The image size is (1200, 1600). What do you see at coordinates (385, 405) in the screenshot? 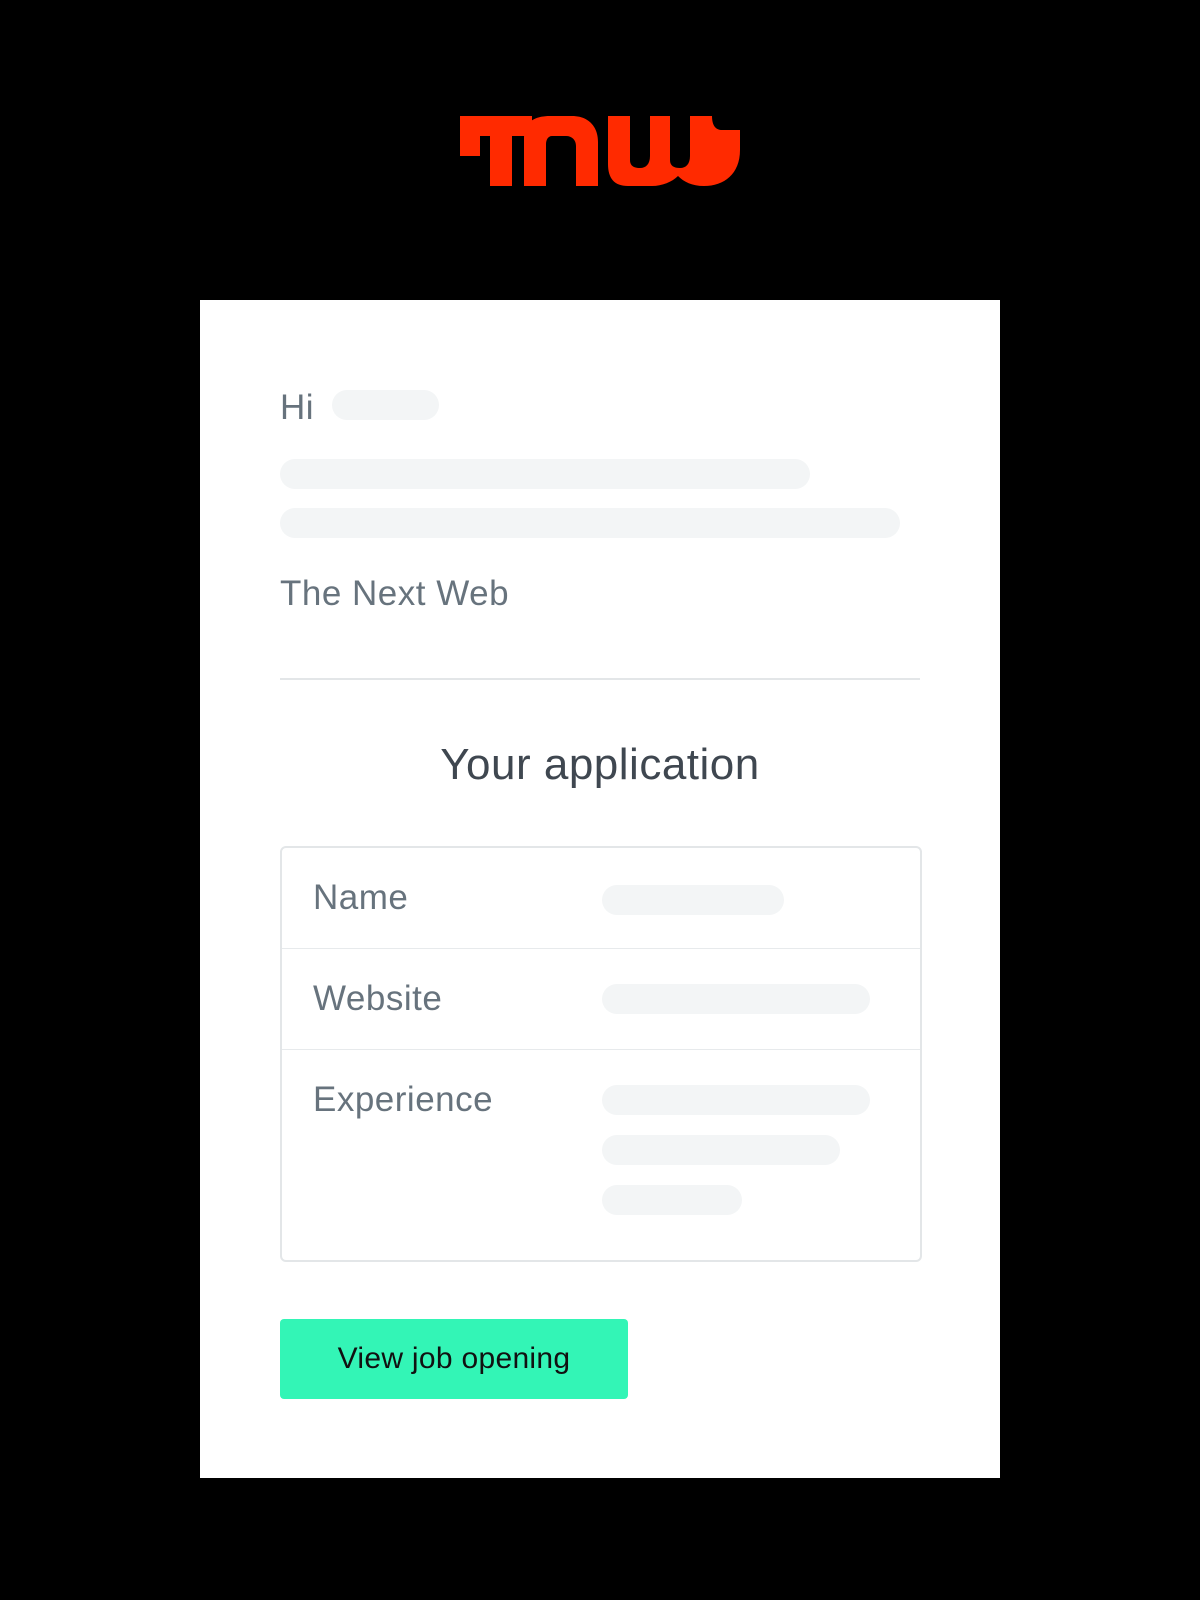
I see `recipient-name-placeholder` at bounding box center [385, 405].